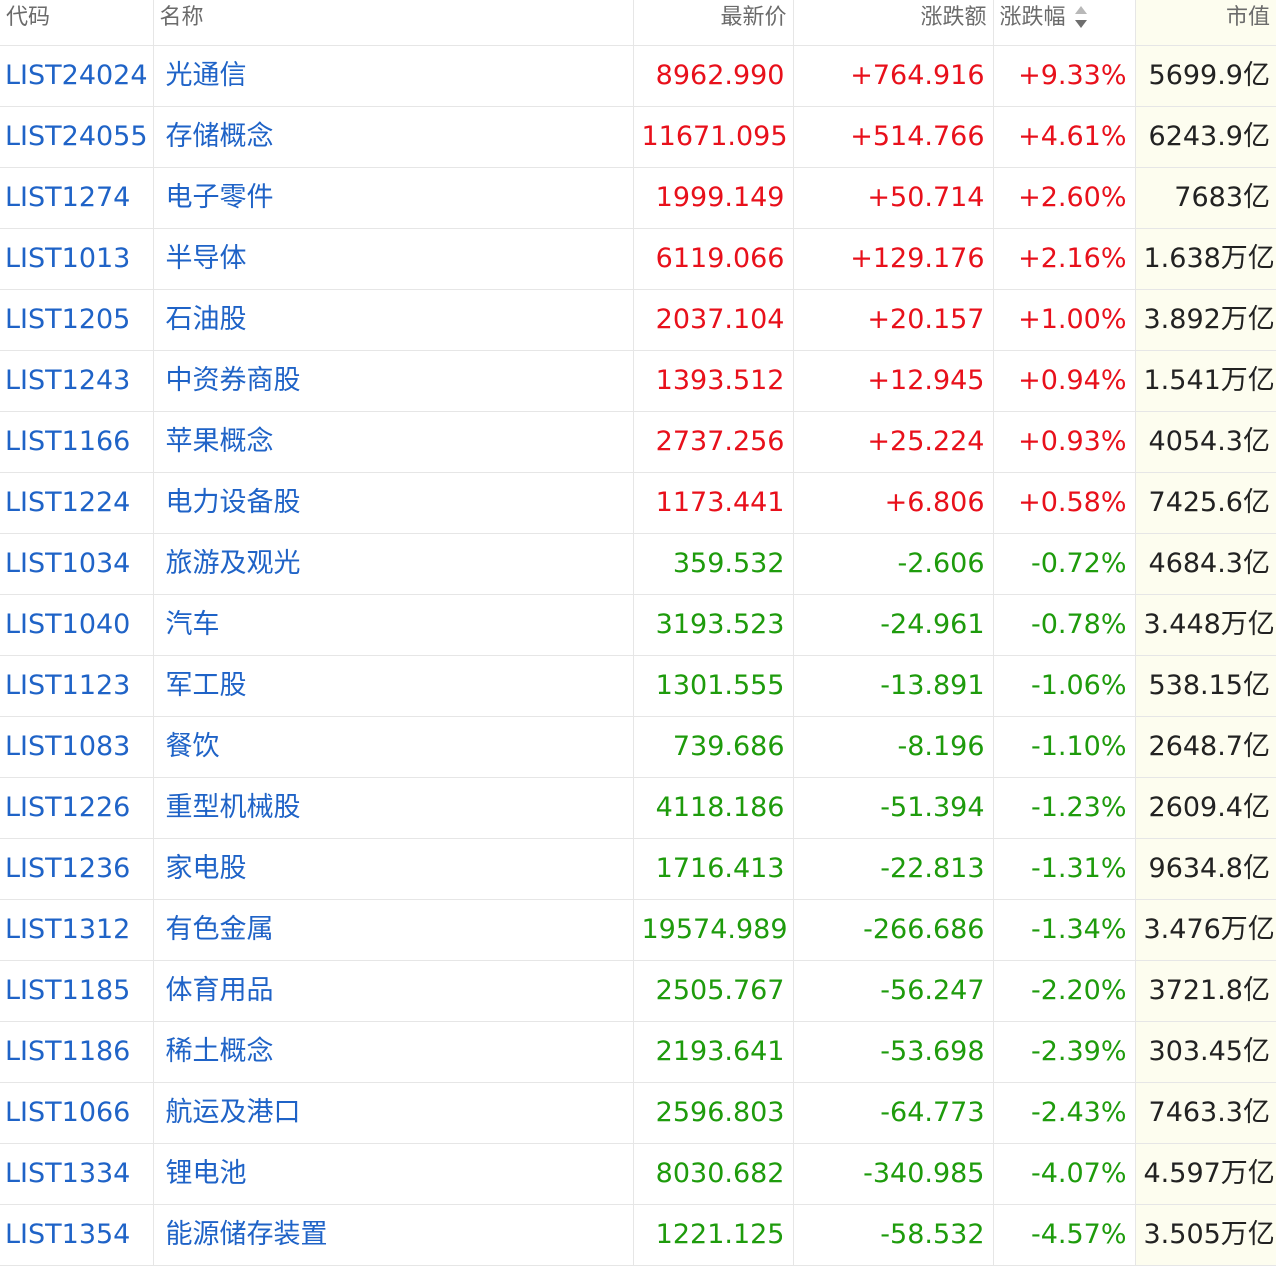 The height and width of the screenshot is (1266, 1276). Describe the element at coordinates (1064, 930) in the screenshot. I see `row-pct: -1.34%` at that location.